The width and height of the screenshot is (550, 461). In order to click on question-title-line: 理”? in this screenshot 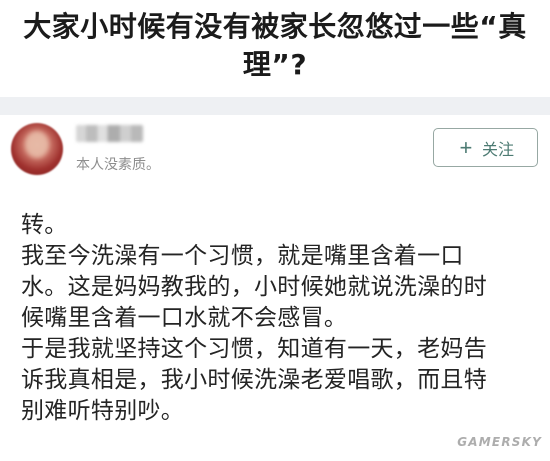, I will do `click(275, 64)`.